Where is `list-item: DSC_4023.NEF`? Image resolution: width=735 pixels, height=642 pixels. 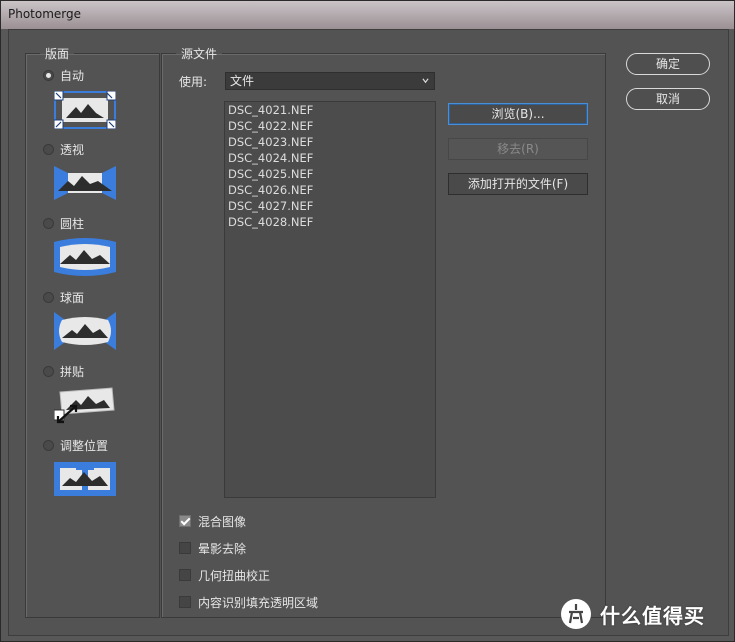 list-item: DSC_4023.NEF is located at coordinates (330, 142).